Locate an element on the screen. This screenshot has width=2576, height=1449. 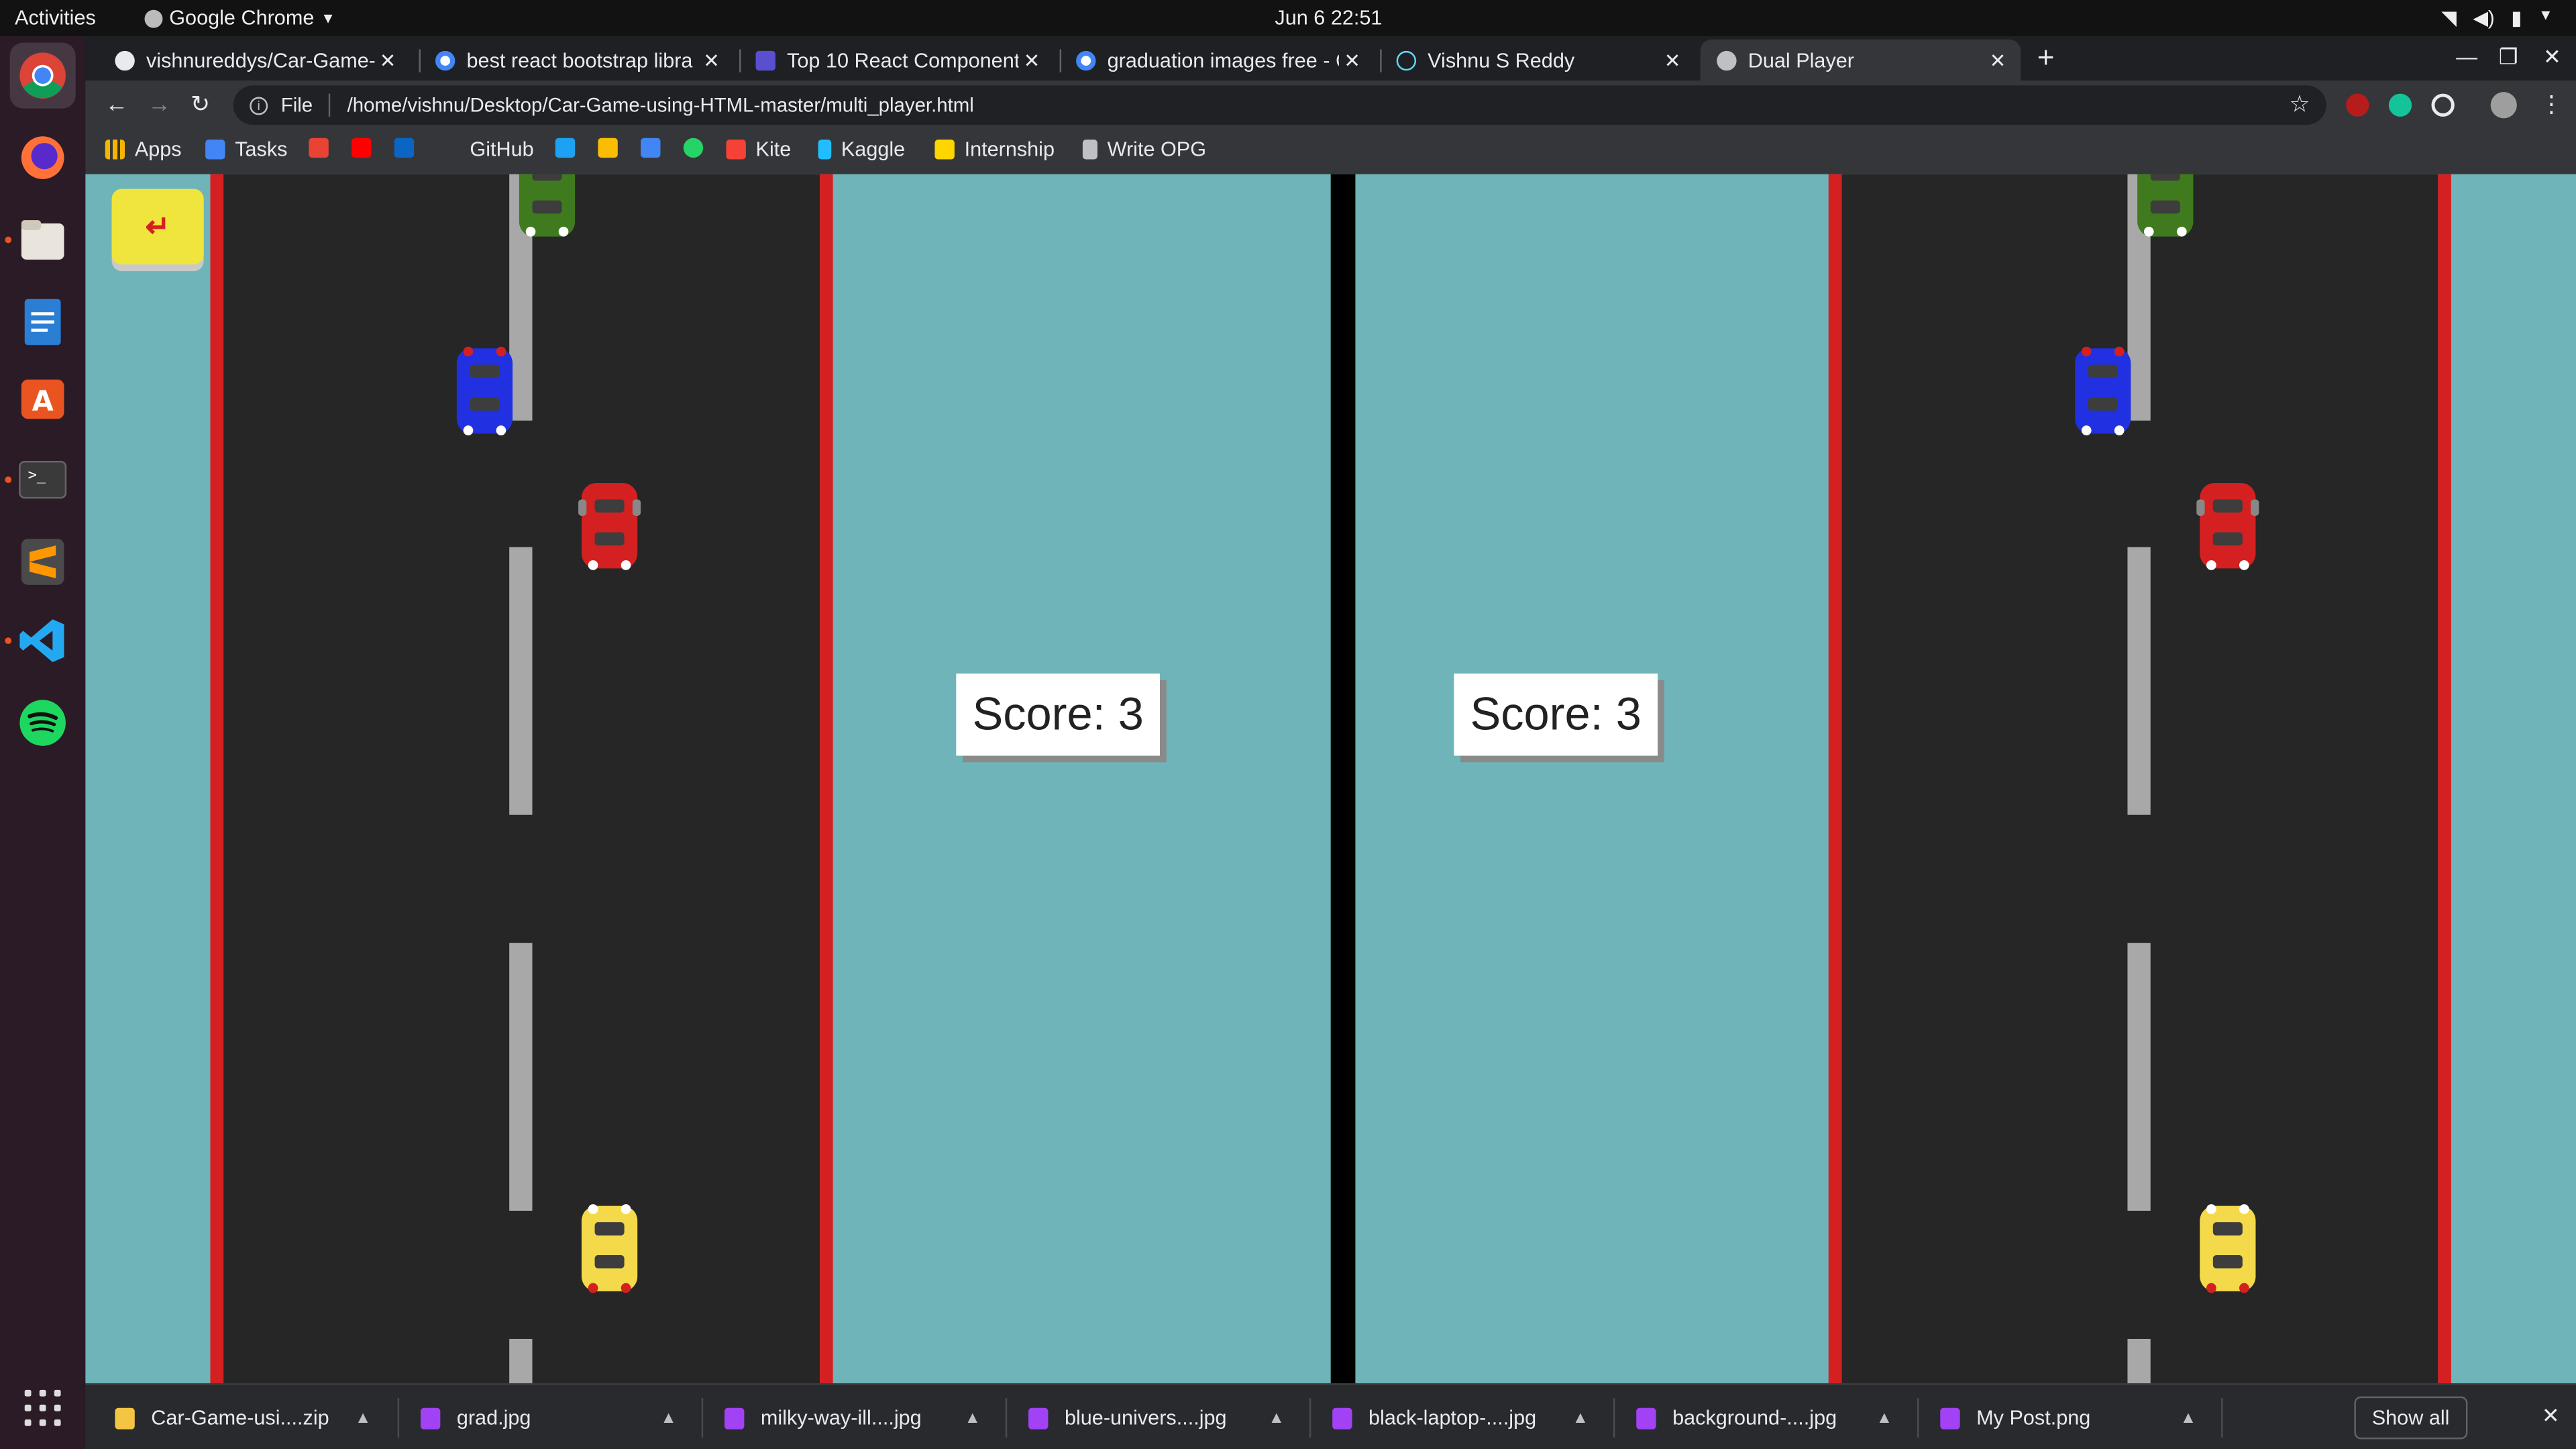
dock-vscode is located at coordinates (43, 641).